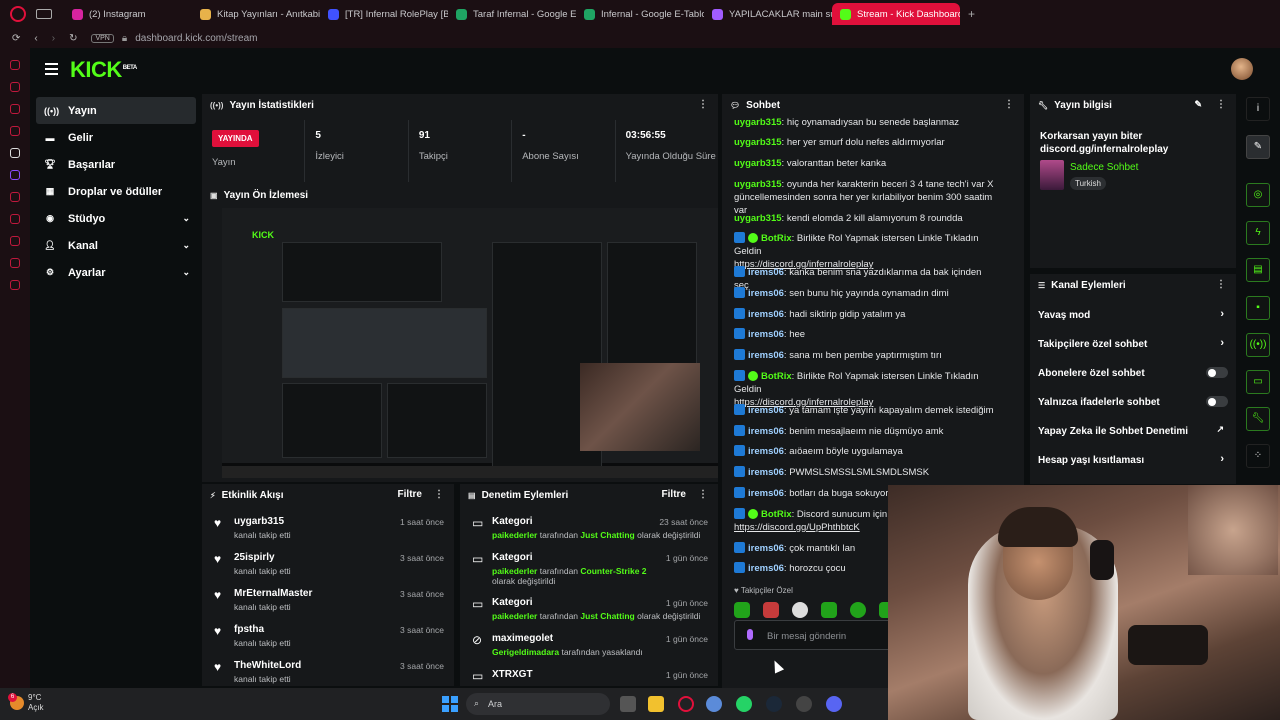 The height and width of the screenshot is (720, 1280). What do you see at coordinates (1258, 456) in the screenshot?
I see `apps-tool-icon: ⁘` at bounding box center [1258, 456].